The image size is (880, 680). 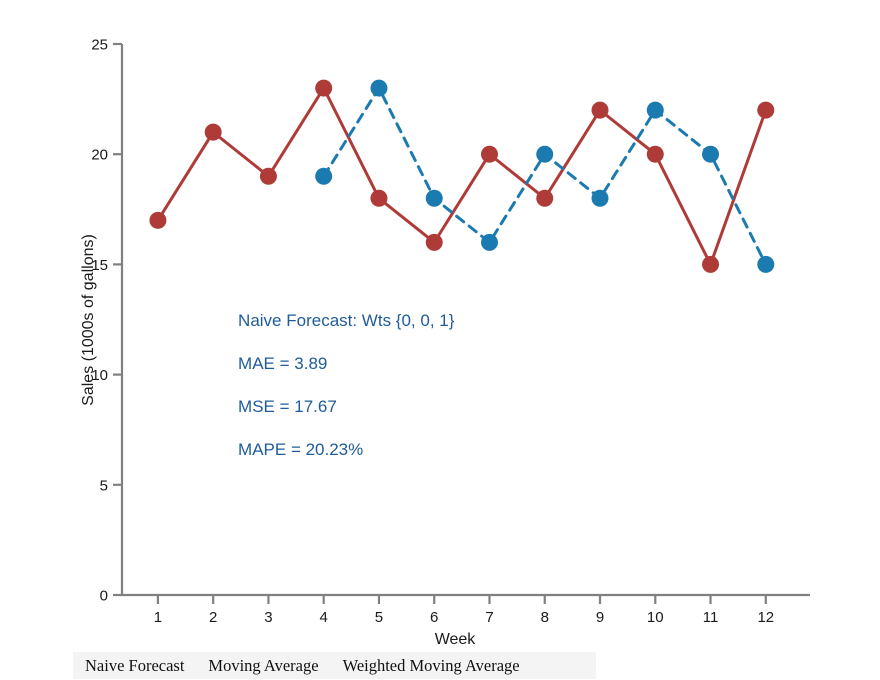 What do you see at coordinates (263, 665) in the screenshot?
I see `tab-moving-average: Moving Average` at bounding box center [263, 665].